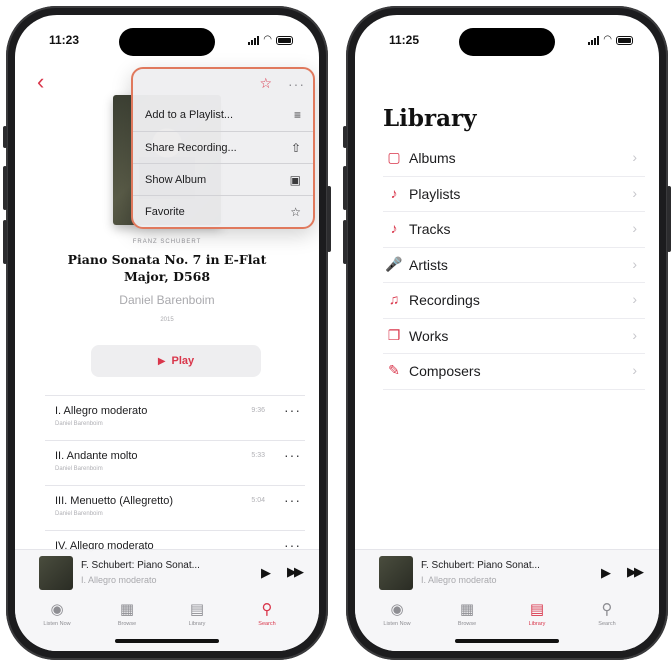  What do you see at coordinates (394, 157) in the screenshot?
I see `albums-icon: ▢` at bounding box center [394, 157].